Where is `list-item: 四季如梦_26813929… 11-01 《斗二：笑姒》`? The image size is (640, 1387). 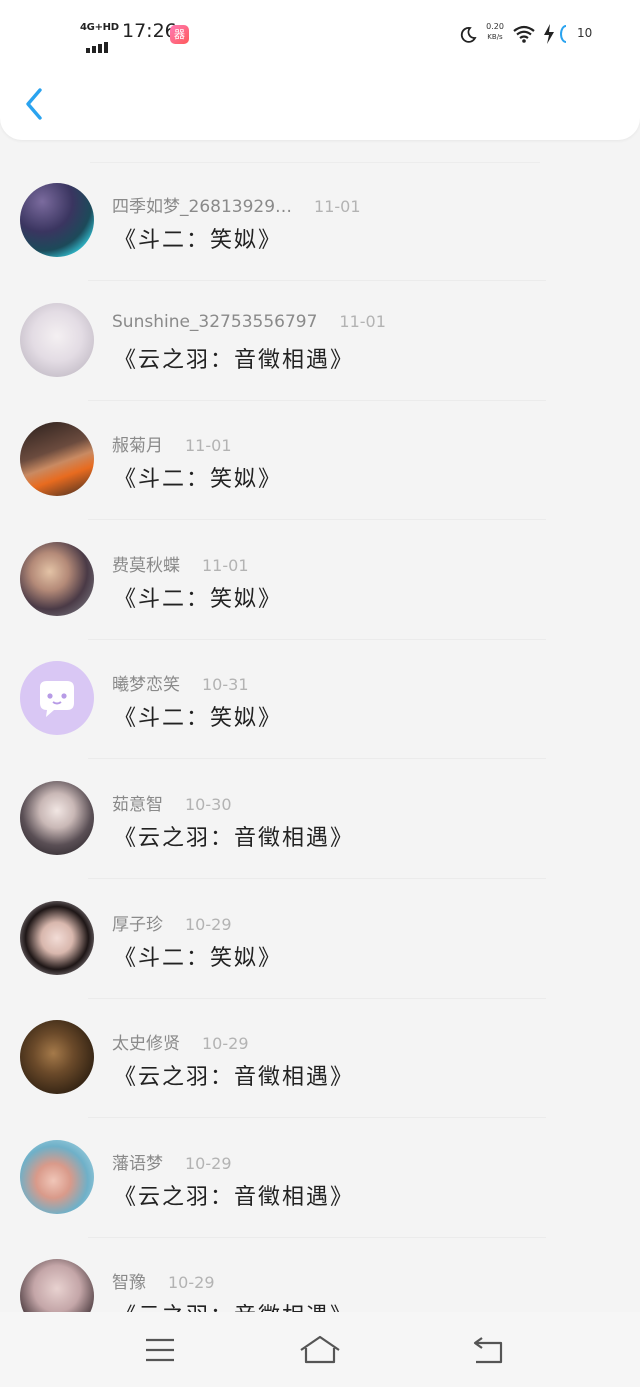
list-item: 四季如梦_26813929… 11-01 《斗二：笑姒》 is located at coordinates (320, 210).